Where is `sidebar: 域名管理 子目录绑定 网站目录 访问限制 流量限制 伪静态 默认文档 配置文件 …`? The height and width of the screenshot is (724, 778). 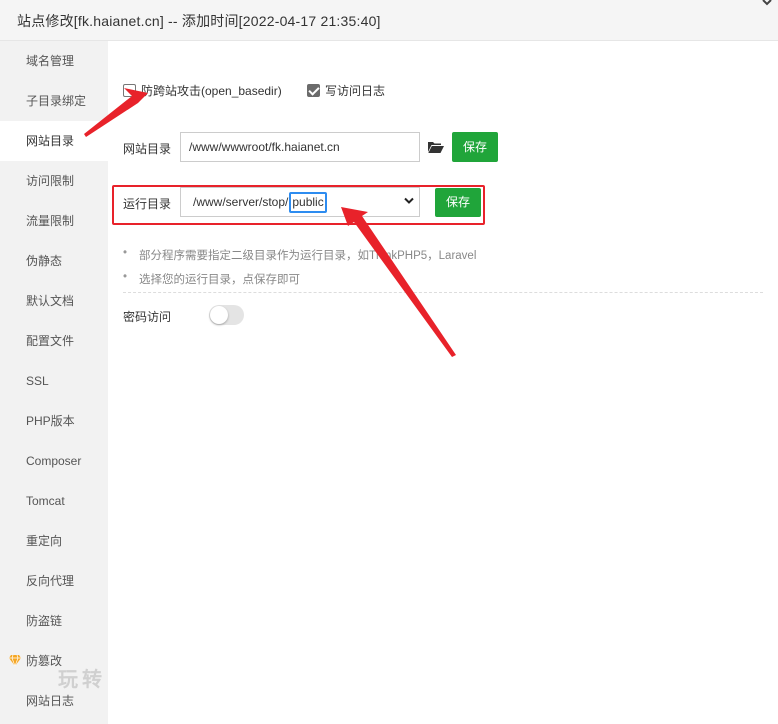 sidebar: 域名管理 子目录绑定 网站目录 访问限制 流量限制 伪静态 默认文档 配置文件 … is located at coordinates (54, 382).